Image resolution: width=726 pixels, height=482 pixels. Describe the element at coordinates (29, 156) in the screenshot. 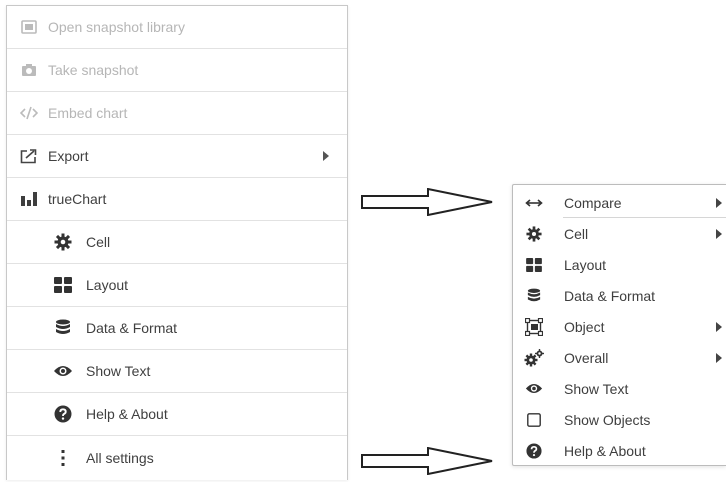

I see `export-icon` at that location.